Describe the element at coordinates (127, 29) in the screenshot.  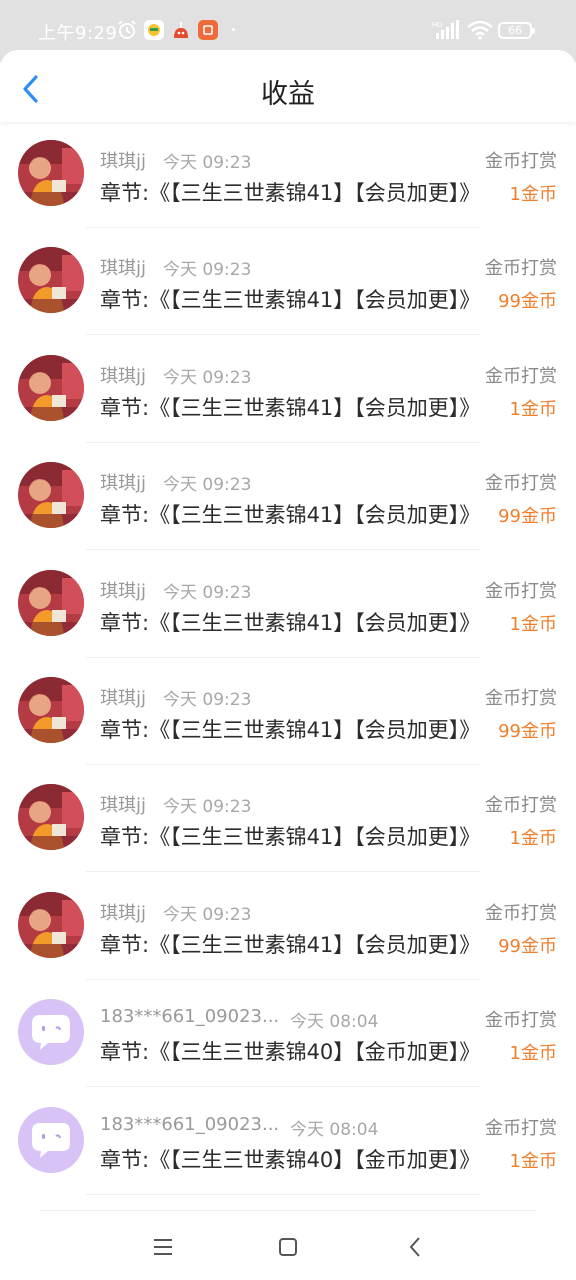
I see `alarm-icon` at that location.